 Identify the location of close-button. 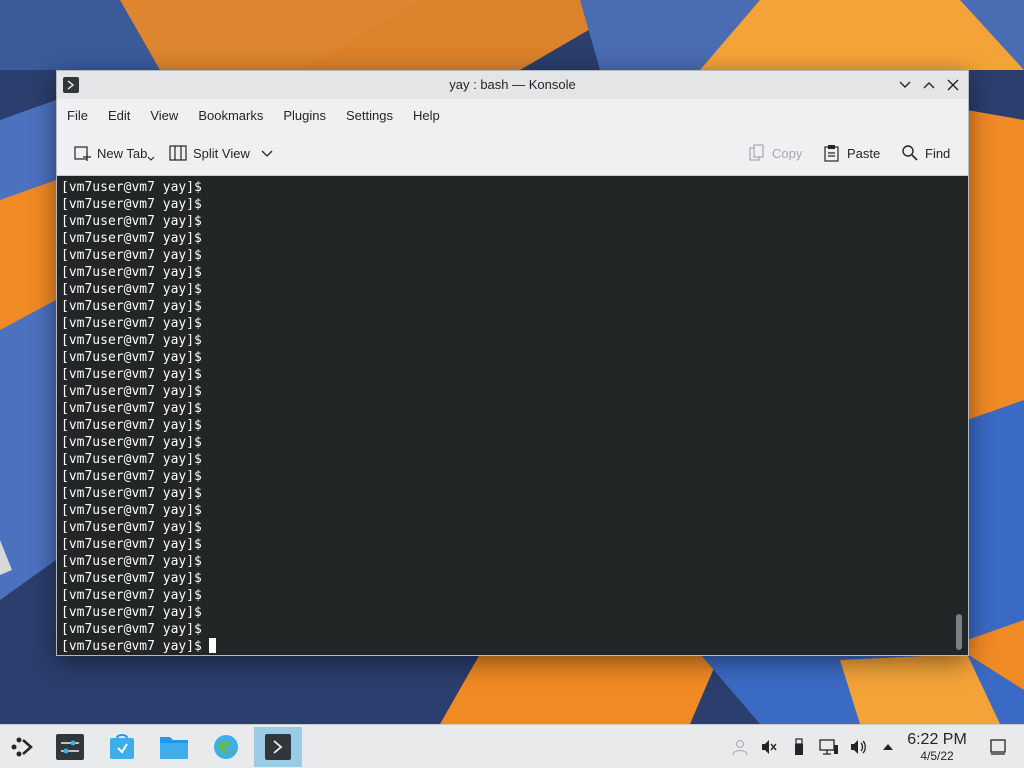
(953, 85).